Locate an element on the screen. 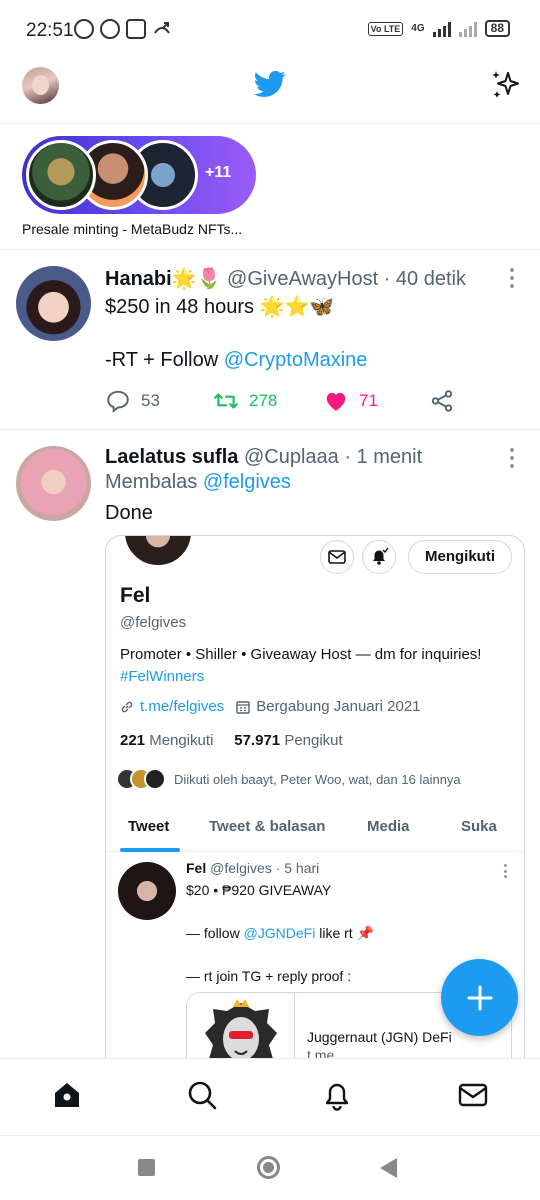 This screenshot has height=1200, width=540. notifications-icon is located at coordinates (337, 1095).